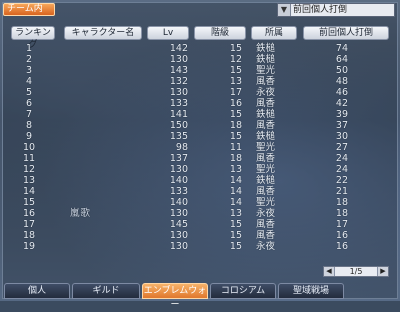 This screenshot has width=400, height=312. I want to click on table-row: 17 145 15 風香 17, so click(200, 224).